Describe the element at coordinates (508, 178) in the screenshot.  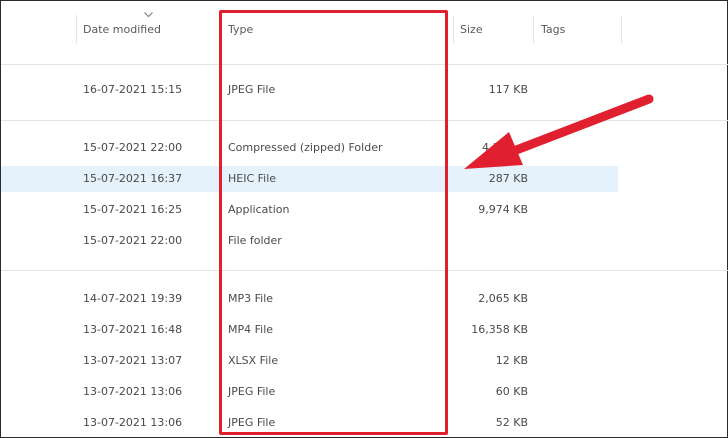
I see `size-cell: 287 KB` at that location.